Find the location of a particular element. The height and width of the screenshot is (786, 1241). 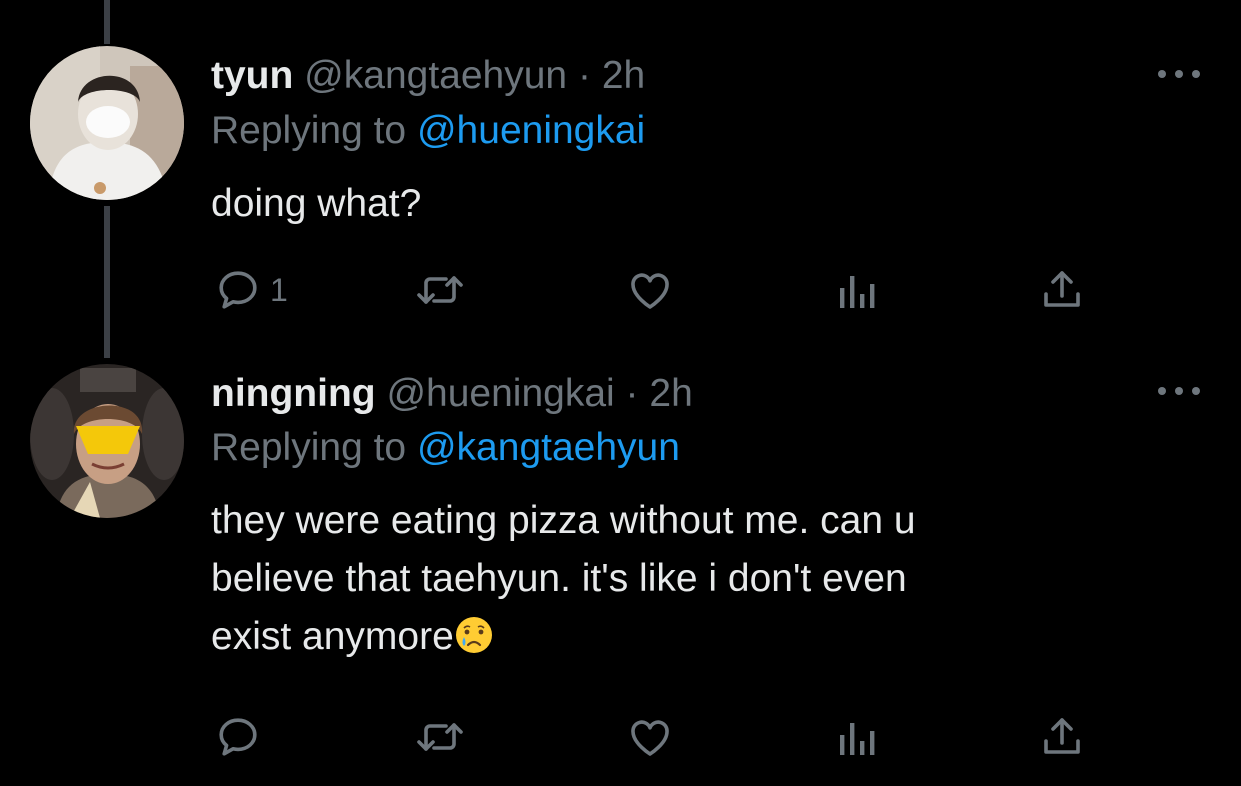

tweet-header: ningning @hueningkai · 2h is located at coordinates (452, 394).